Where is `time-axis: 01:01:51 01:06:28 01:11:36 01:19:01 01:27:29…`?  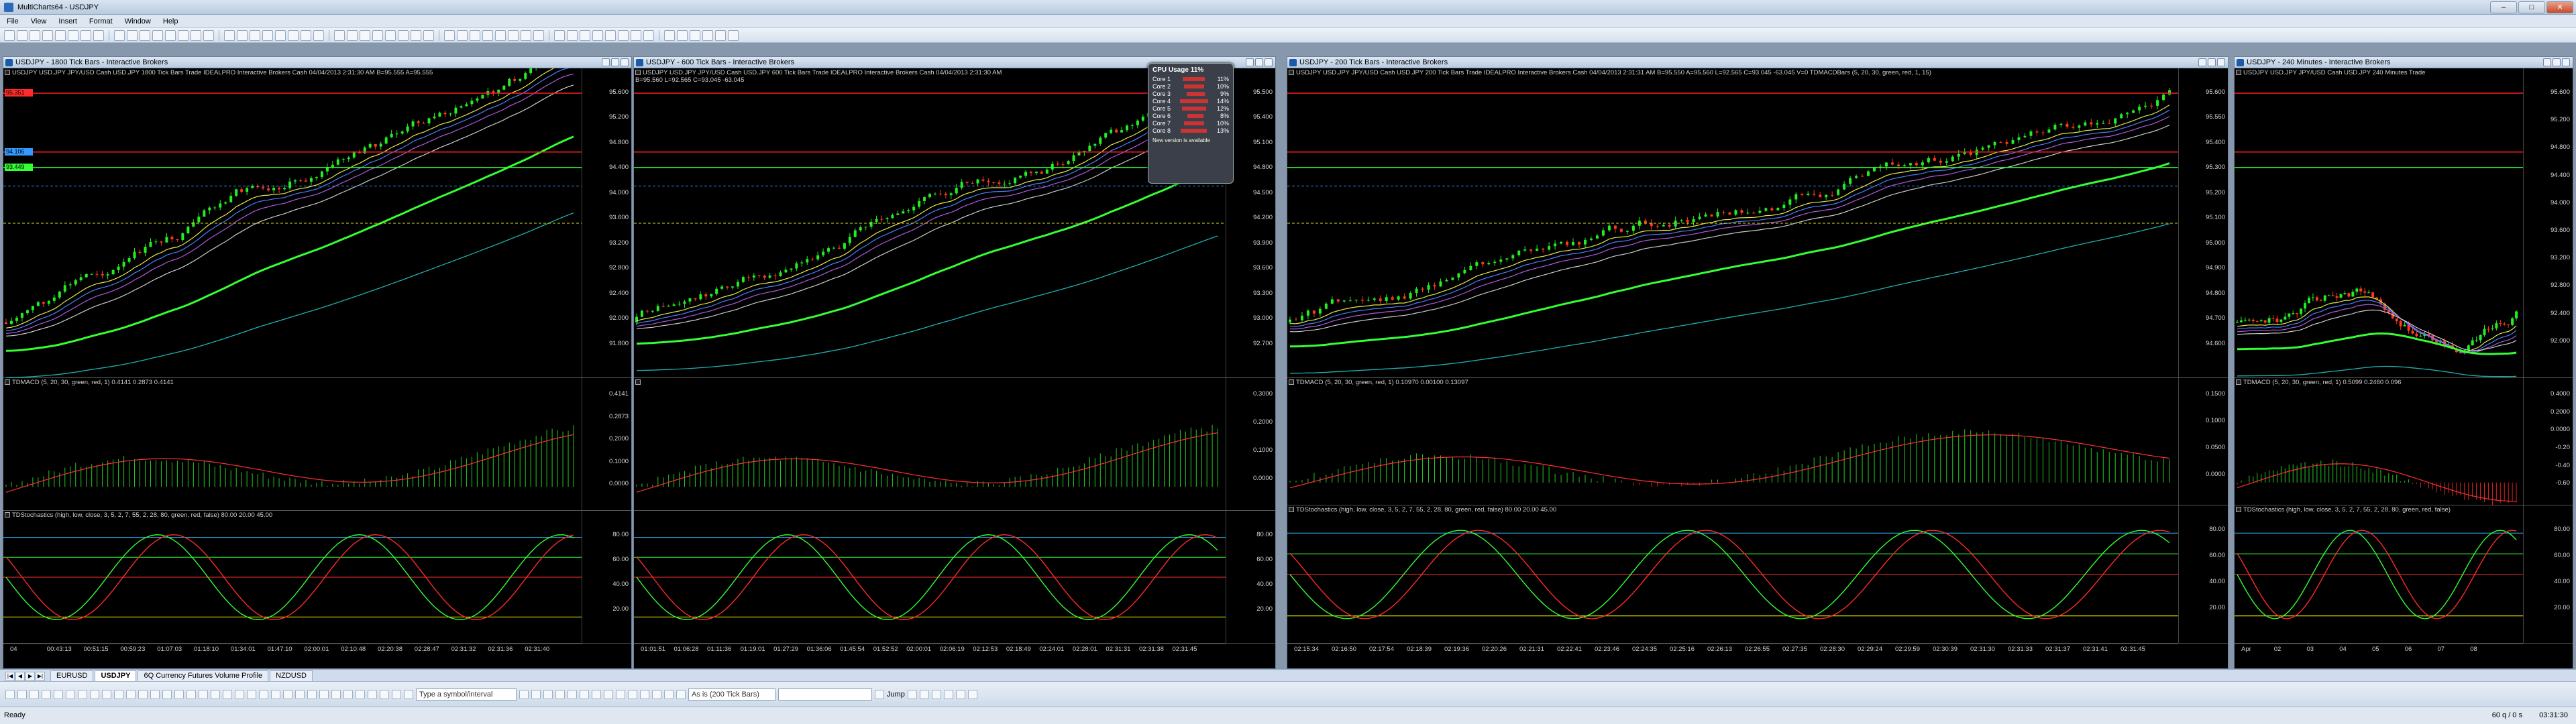
time-axis: 01:01:51 01:06:28 01:11:36 01:19:01 01:27:29… is located at coordinates (930, 649).